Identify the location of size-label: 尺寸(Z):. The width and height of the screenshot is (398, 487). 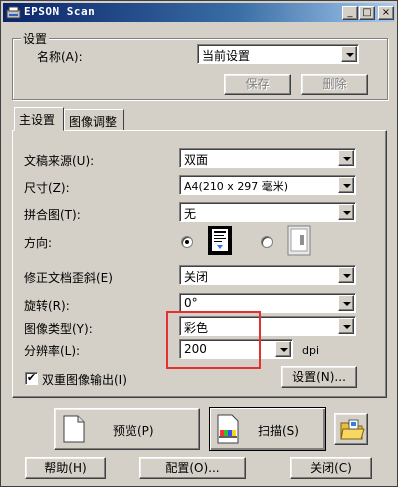
(47, 188).